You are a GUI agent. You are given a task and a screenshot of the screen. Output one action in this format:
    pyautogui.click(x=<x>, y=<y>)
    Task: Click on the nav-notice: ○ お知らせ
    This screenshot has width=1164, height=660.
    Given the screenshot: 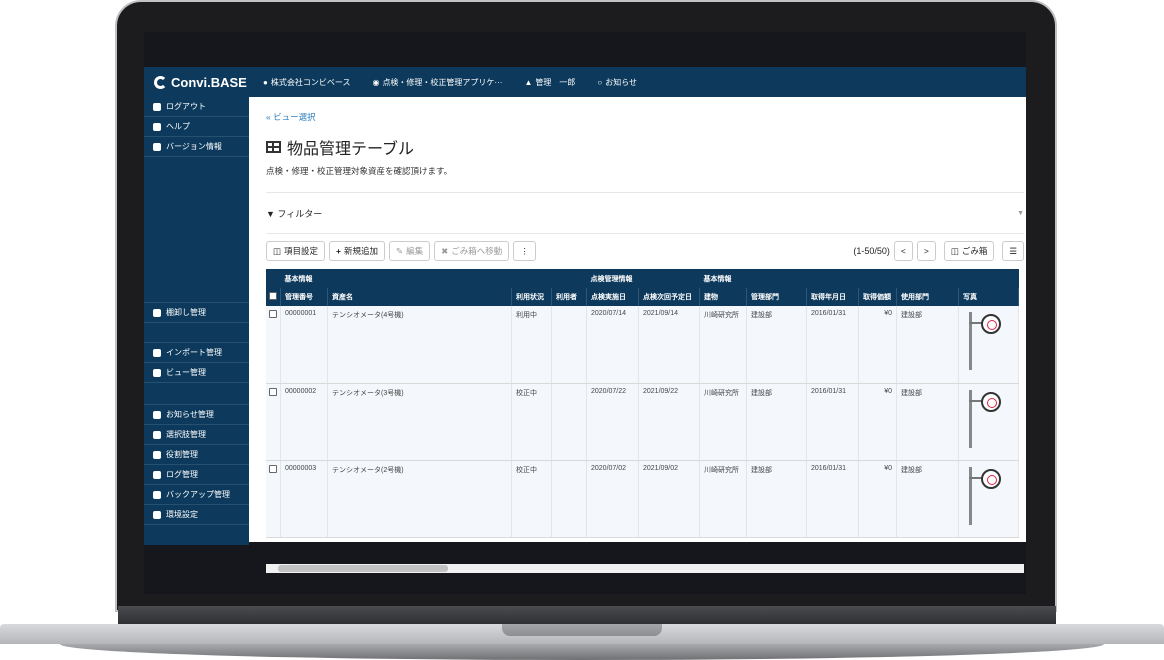 What is the action you would take?
    pyautogui.click(x=617, y=82)
    